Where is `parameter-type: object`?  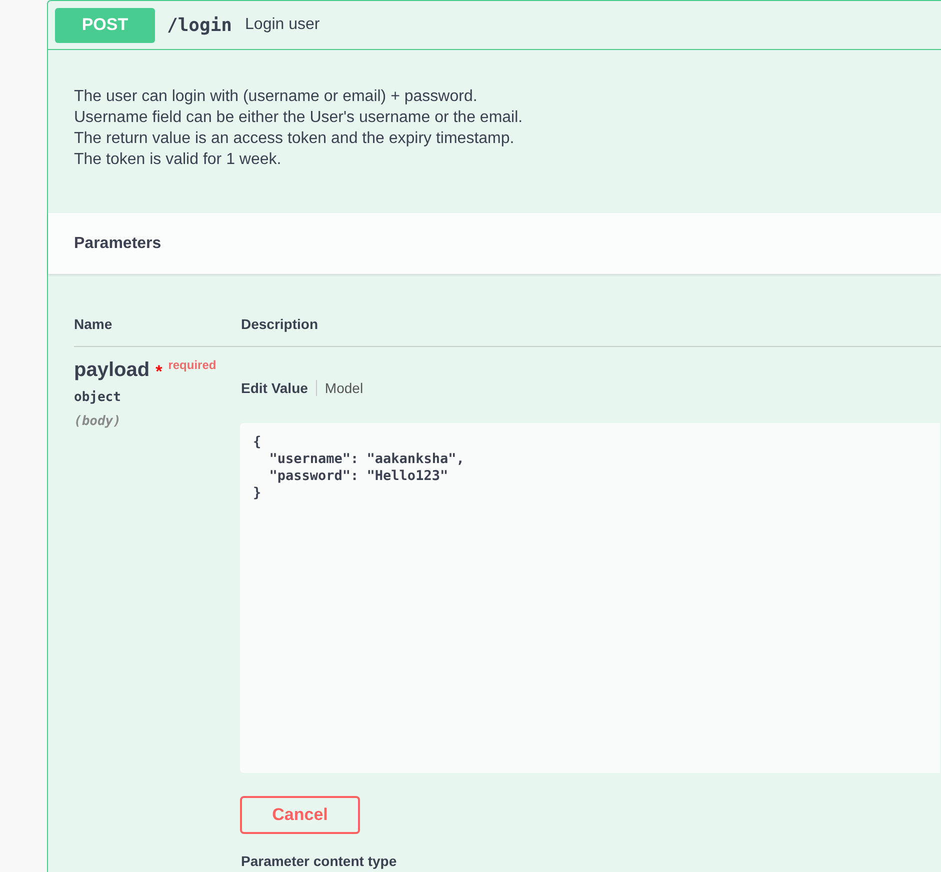 parameter-type: object is located at coordinates (98, 398).